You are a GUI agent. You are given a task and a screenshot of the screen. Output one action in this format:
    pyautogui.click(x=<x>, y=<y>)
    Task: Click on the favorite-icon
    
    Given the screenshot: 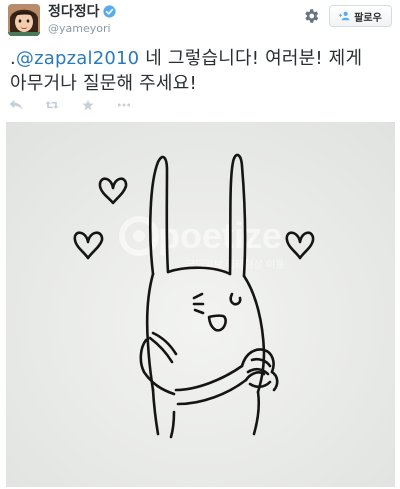 What is the action you would take?
    pyautogui.click(x=88, y=105)
    